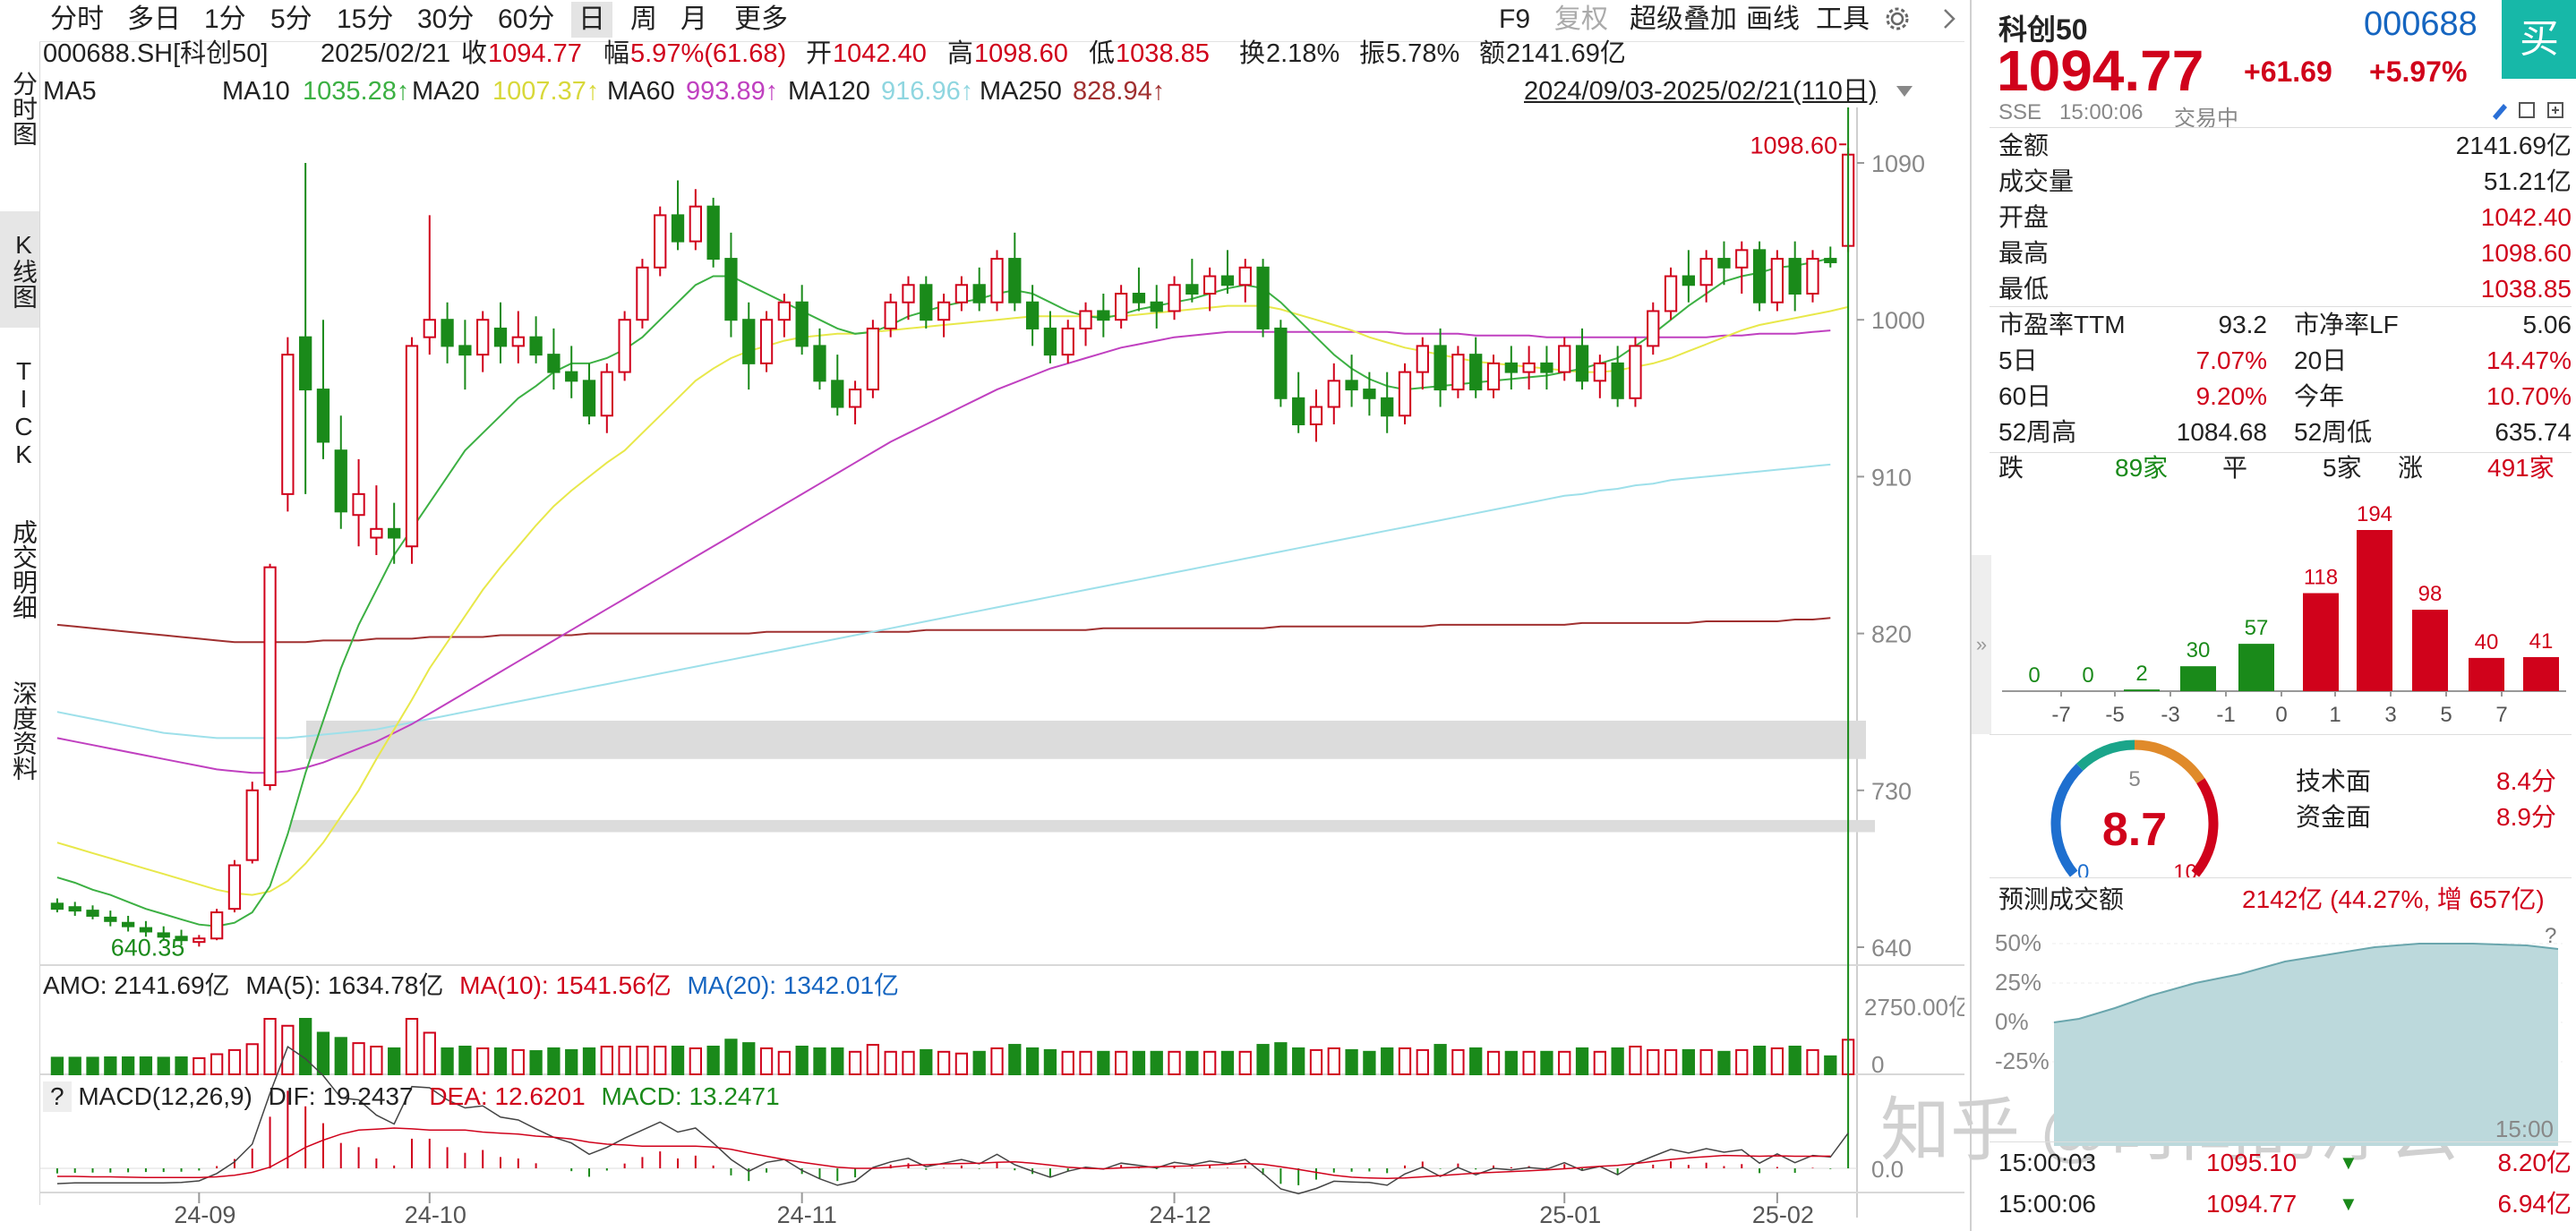 This screenshot has height=1231, width=2576. I want to click on tab-depth-data: 深度资料, so click(19, 730).